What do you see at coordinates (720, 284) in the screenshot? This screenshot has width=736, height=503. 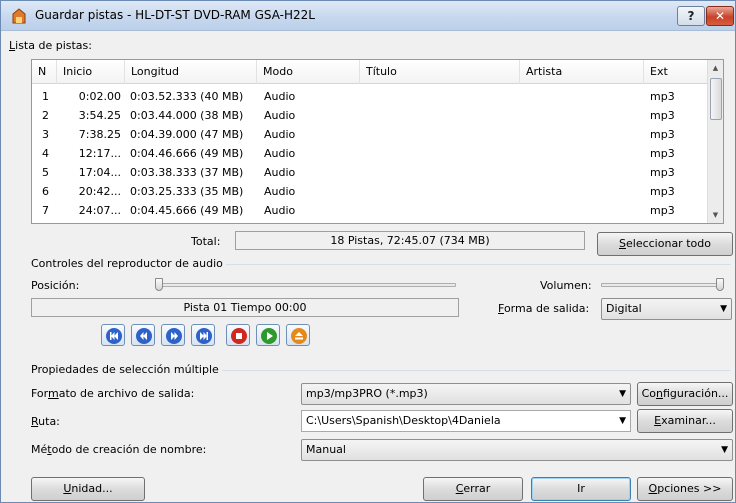 I see `volume-slider-thumb` at bounding box center [720, 284].